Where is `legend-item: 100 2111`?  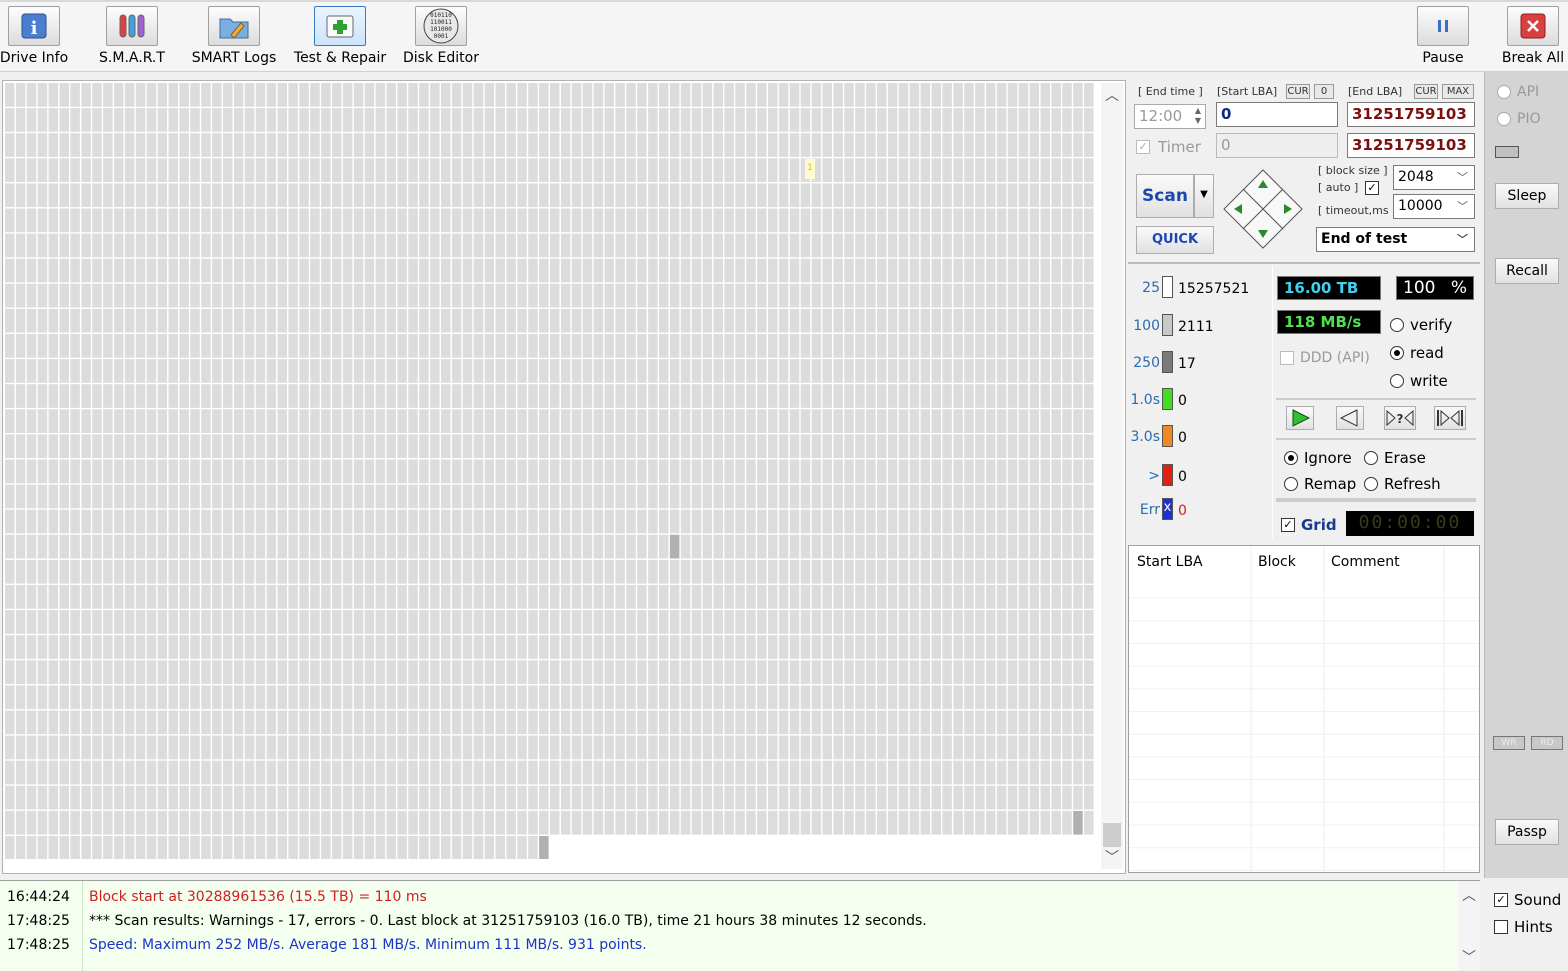 legend-item: 100 2111 is located at coordinates (1198, 327).